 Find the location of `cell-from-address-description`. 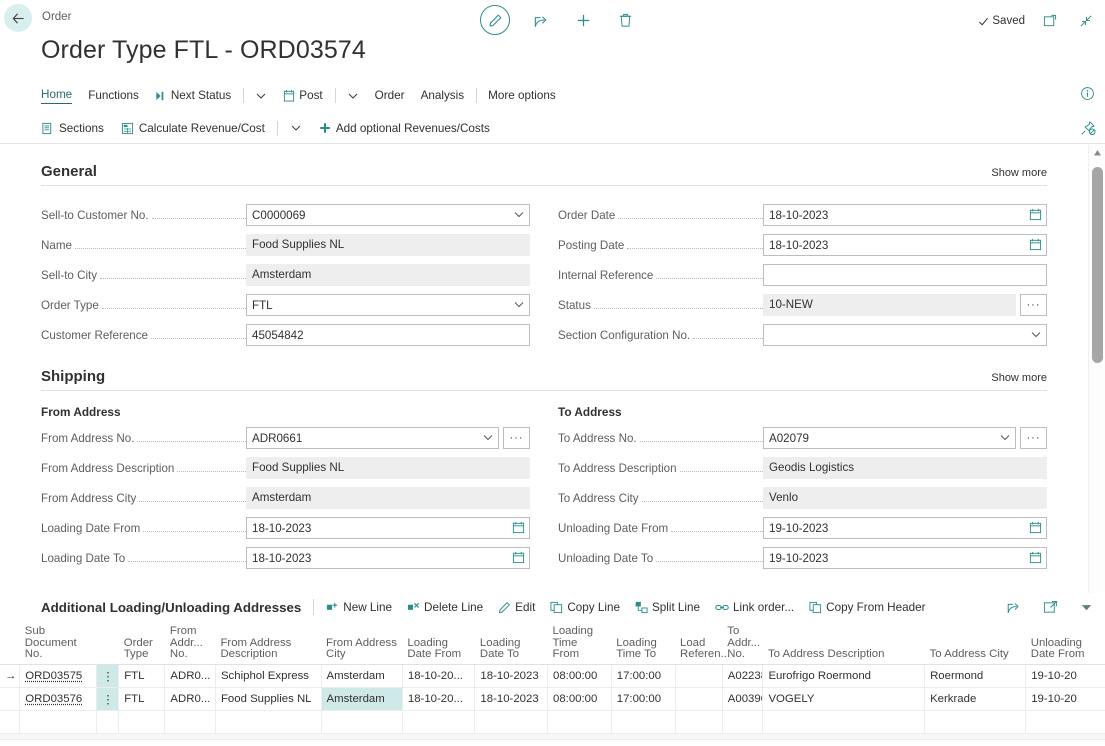

cell-from-address-description is located at coordinates (268, 722).